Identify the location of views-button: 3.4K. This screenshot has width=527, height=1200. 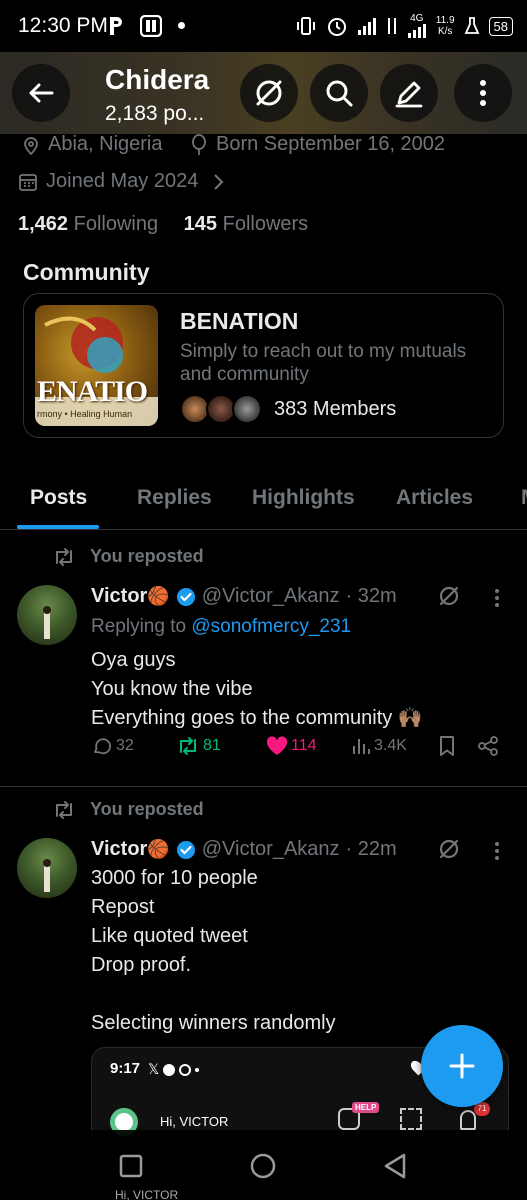
(379, 746).